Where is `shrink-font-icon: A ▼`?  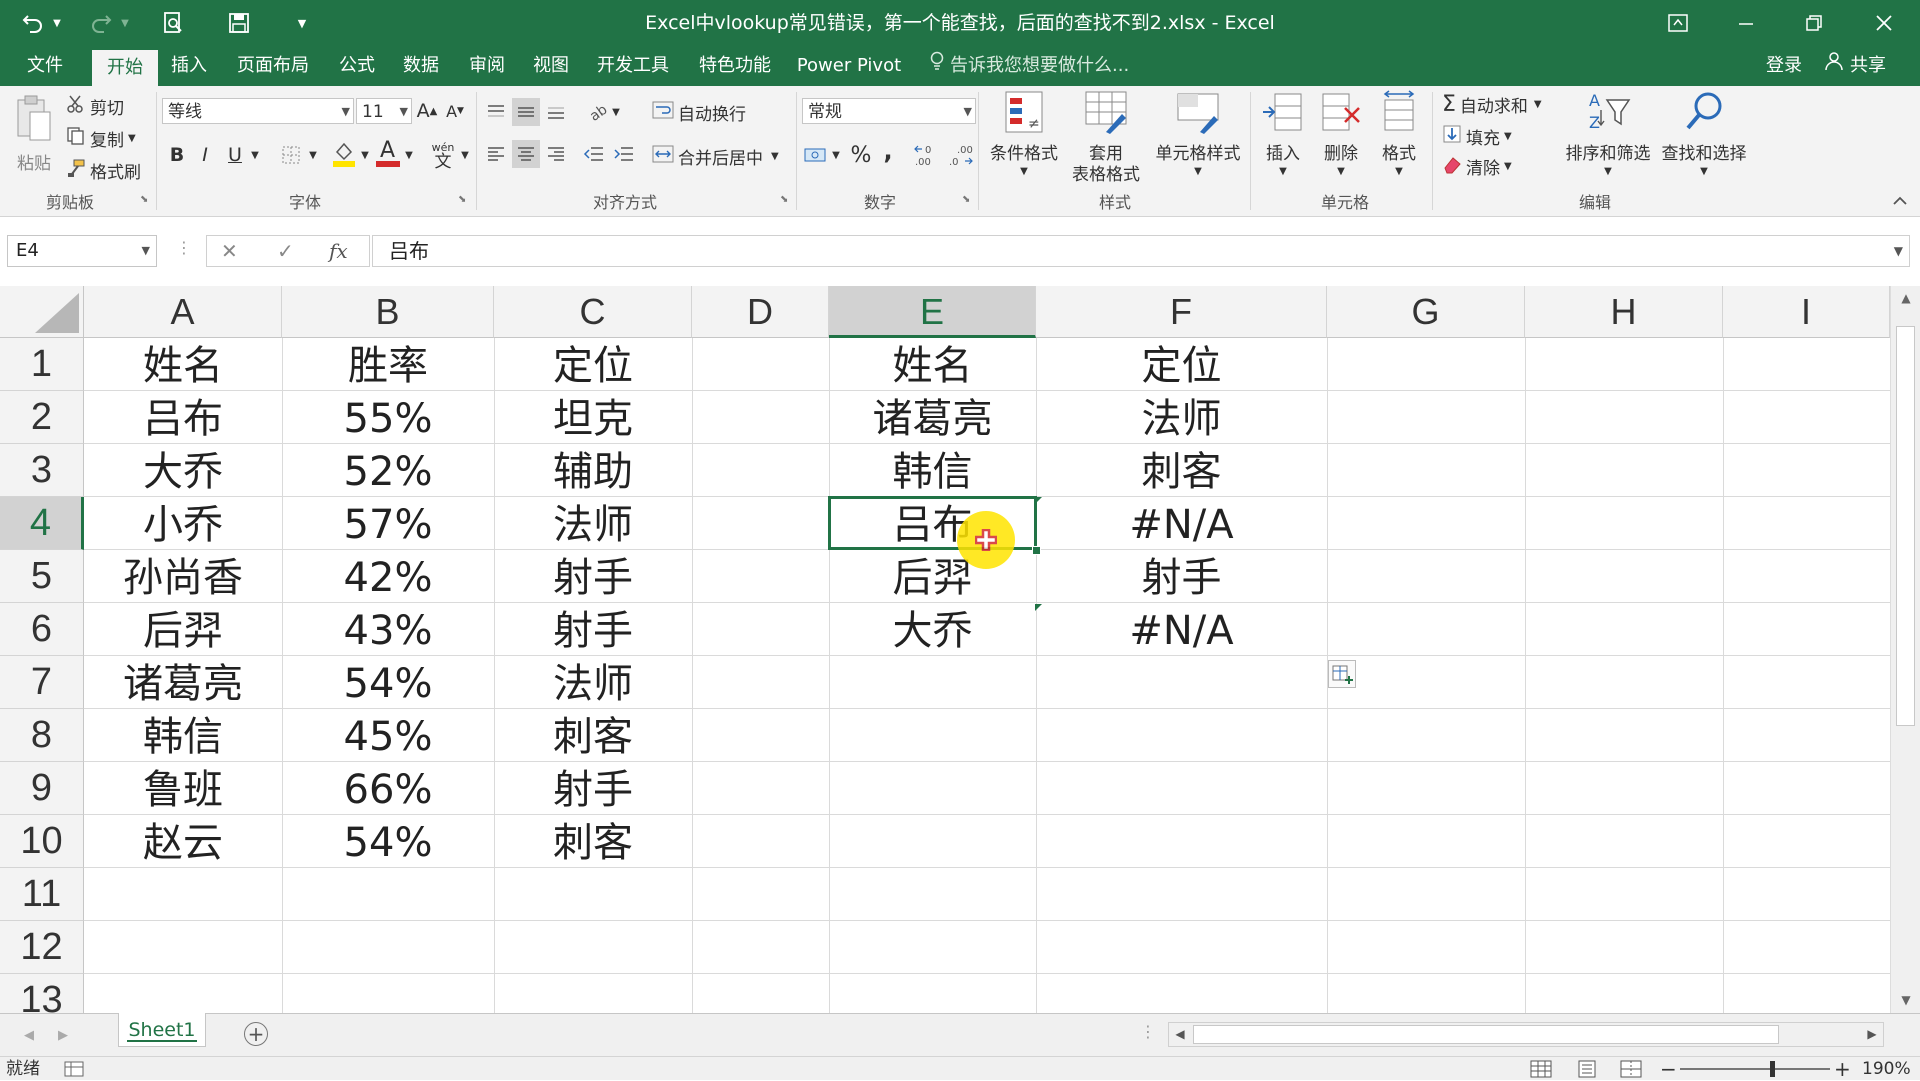
shrink-font-icon: A ▼ is located at coordinates (455, 111).